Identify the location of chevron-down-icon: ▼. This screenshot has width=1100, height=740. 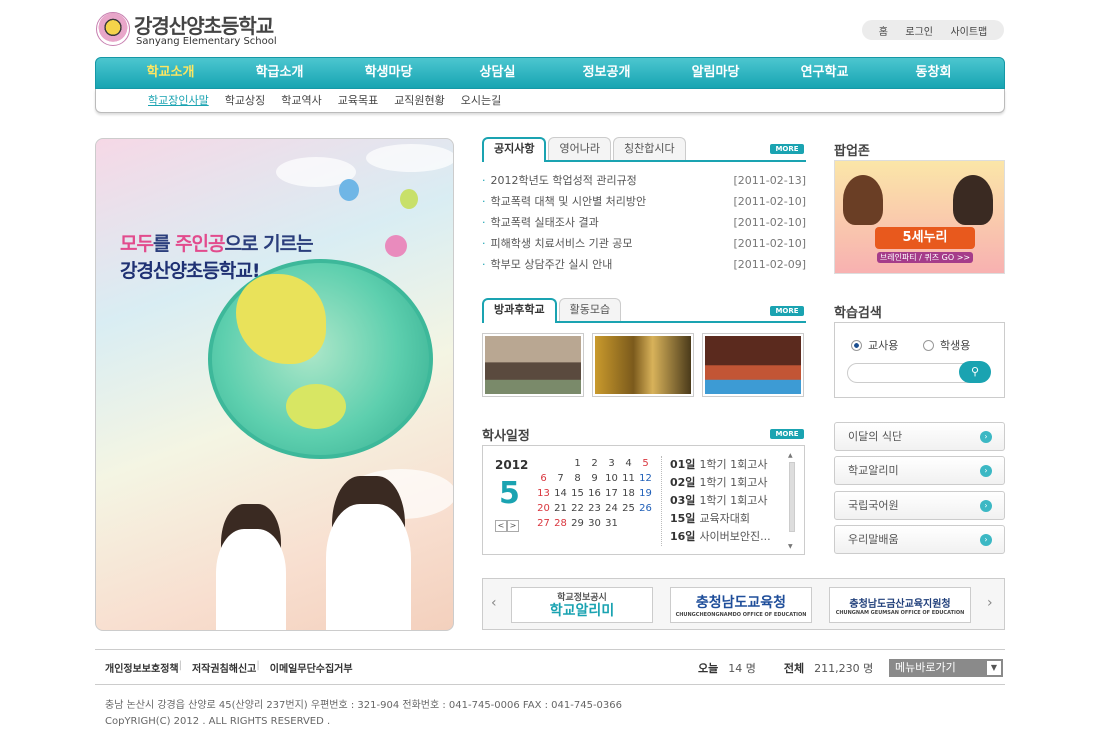
(994, 668).